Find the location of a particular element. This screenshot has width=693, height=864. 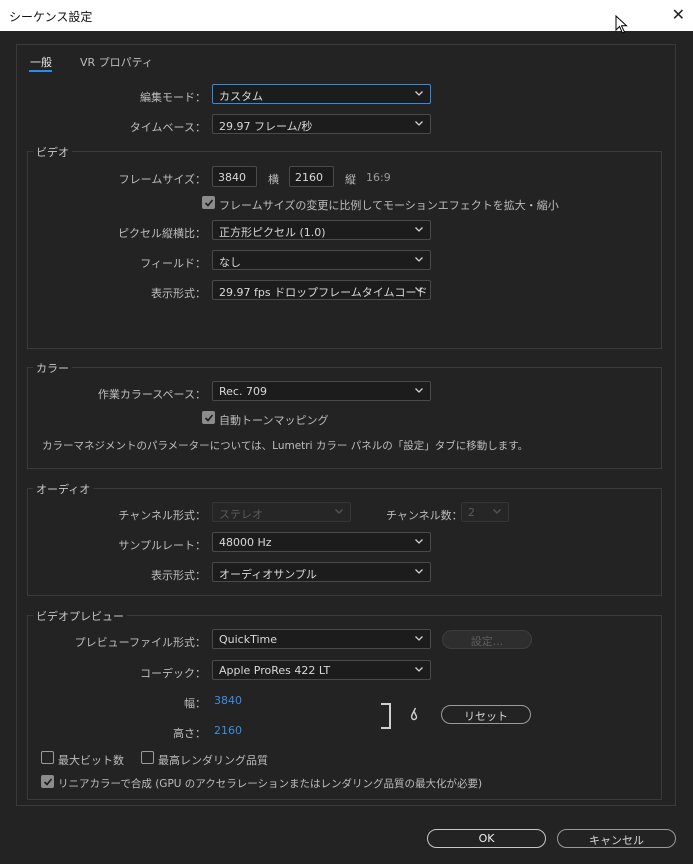

channel-format-label: チャンネル形式： is located at coordinates (162, 515).